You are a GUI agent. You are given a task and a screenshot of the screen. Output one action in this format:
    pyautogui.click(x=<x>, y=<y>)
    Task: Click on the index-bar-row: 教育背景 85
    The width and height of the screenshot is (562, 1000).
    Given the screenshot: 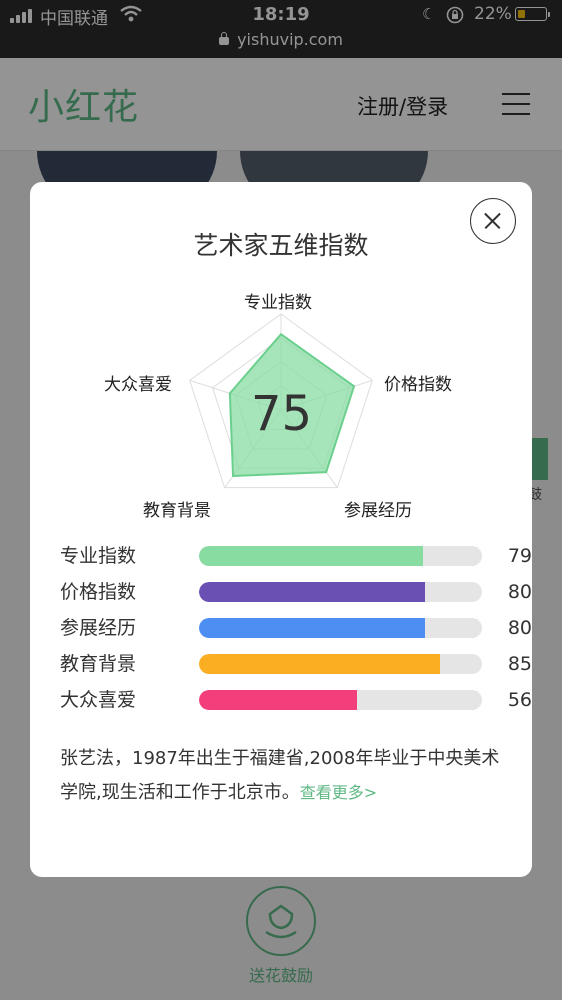 What is the action you would take?
    pyautogui.click(x=296, y=664)
    